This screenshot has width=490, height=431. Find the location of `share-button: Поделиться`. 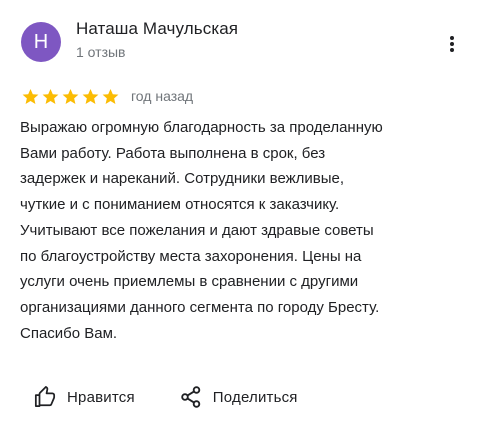

share-button: Поделиться is located at coordinates (239, 397).